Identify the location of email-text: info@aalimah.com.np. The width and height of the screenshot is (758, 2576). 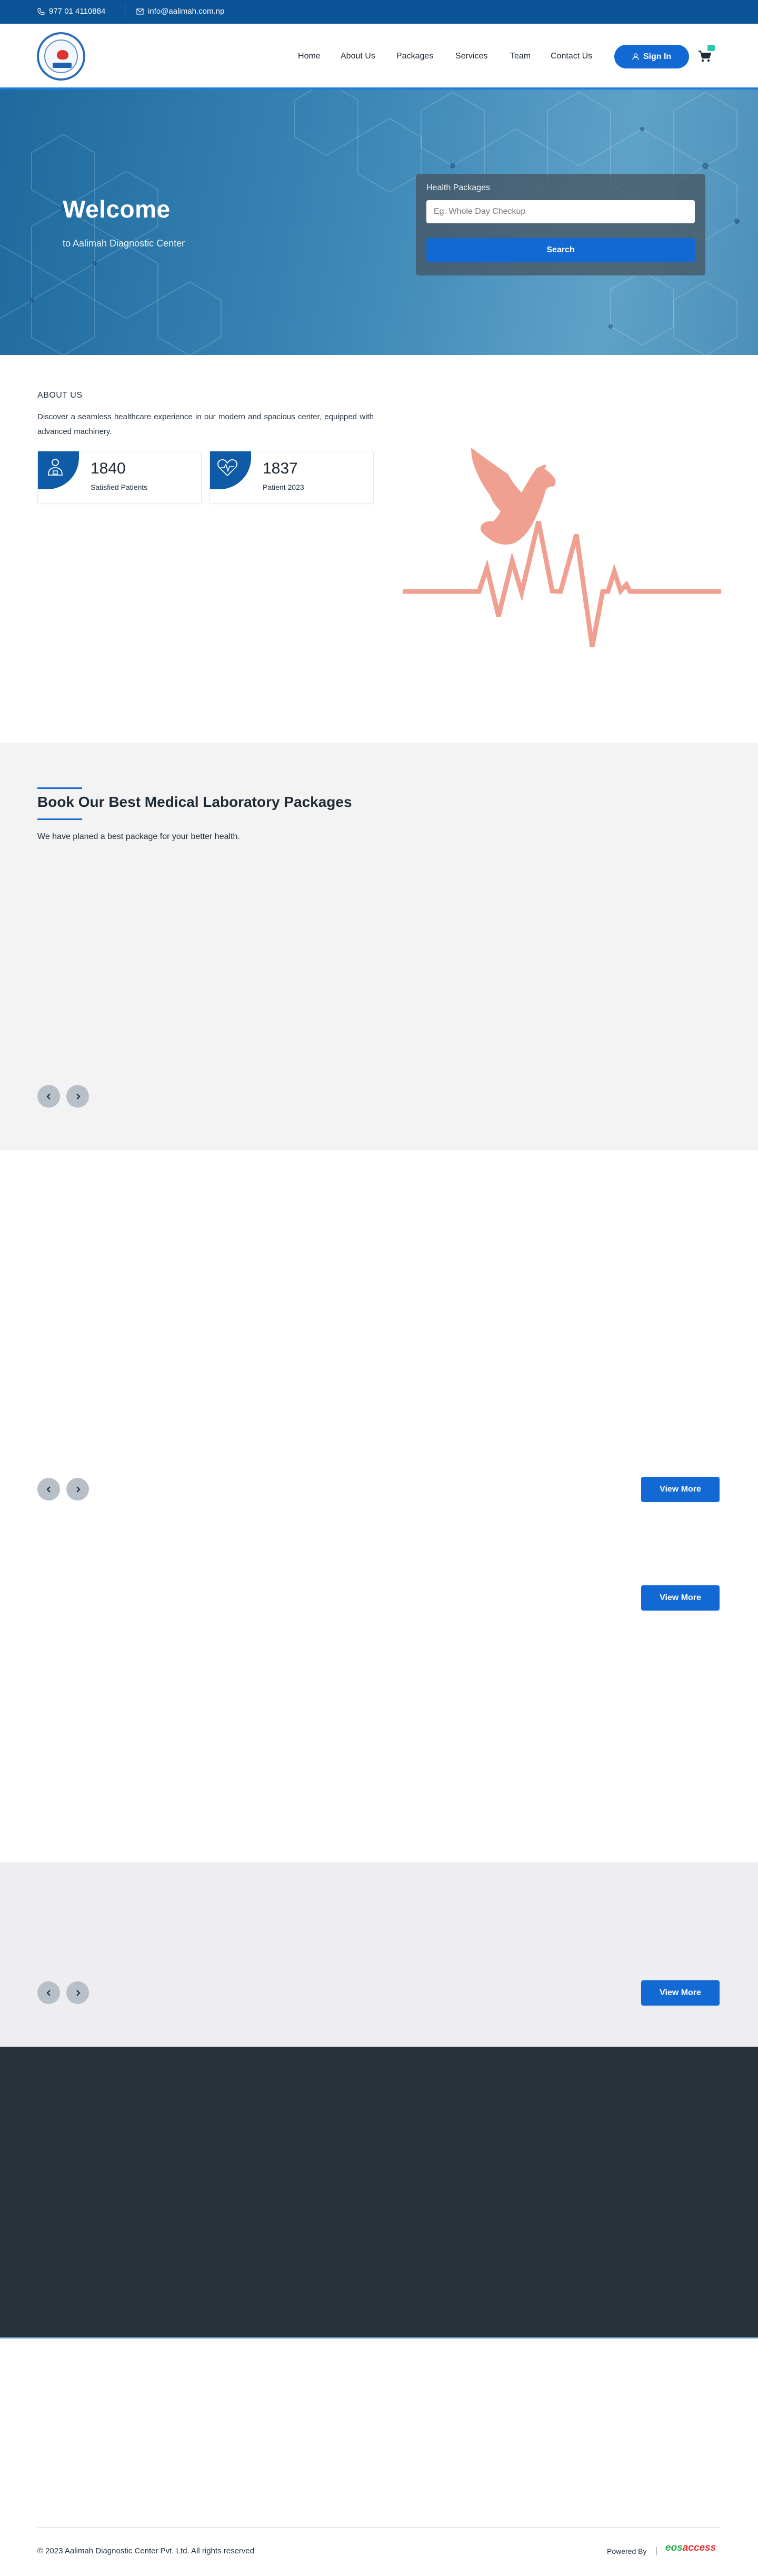
(186, 11).